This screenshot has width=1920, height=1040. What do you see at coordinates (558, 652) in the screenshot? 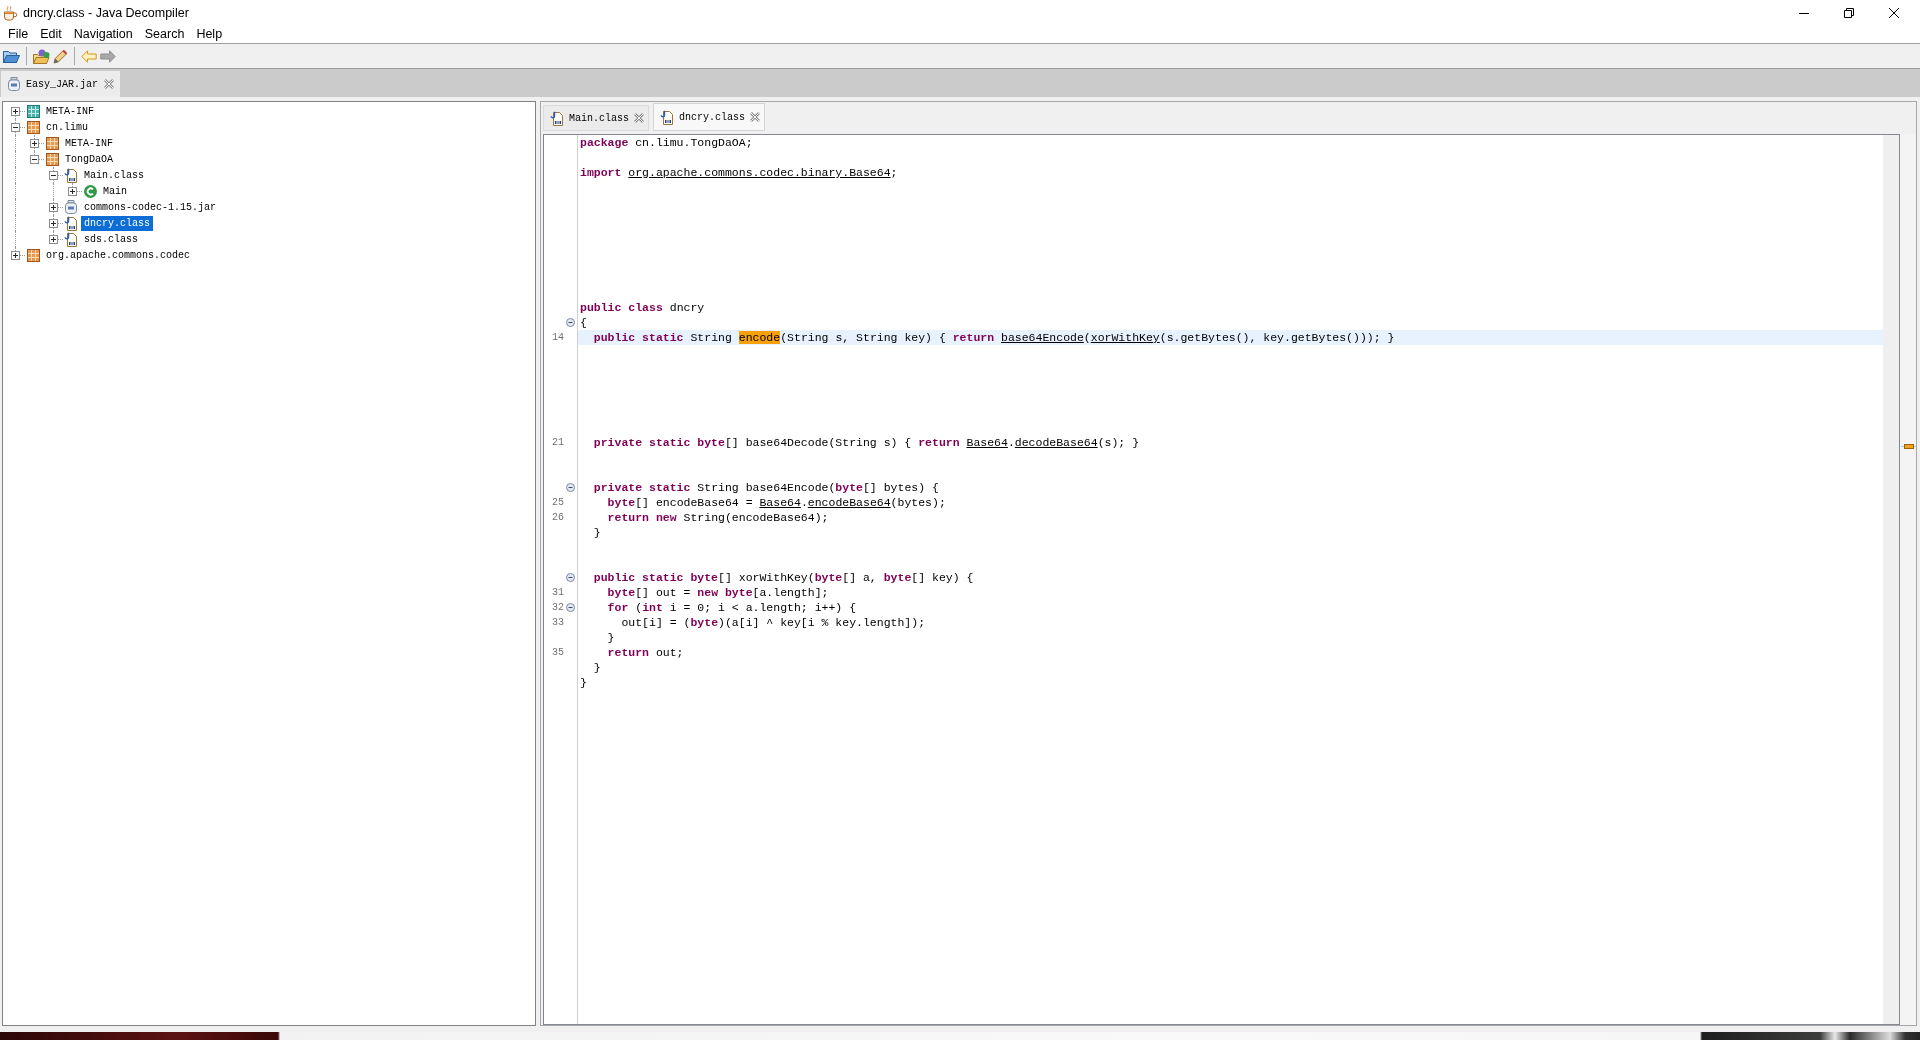
I see `line-number: 35` at bounding box center [558, 652].